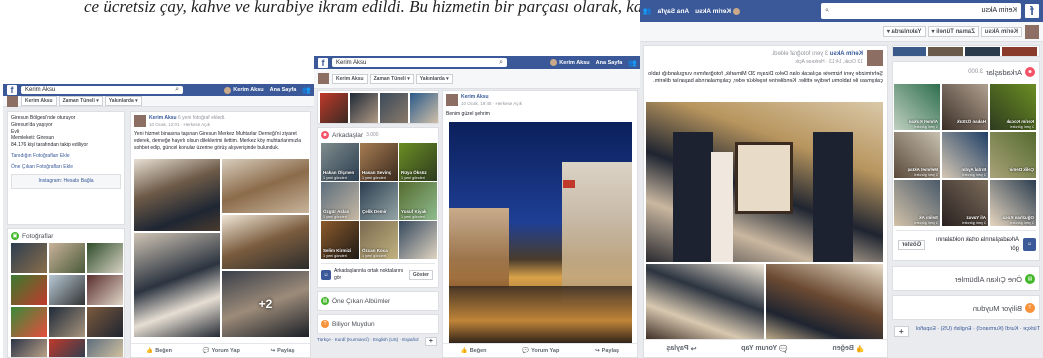  Describe the element at coordinates (418, 240) in the screenshot. I see `friend-tile` at that location.